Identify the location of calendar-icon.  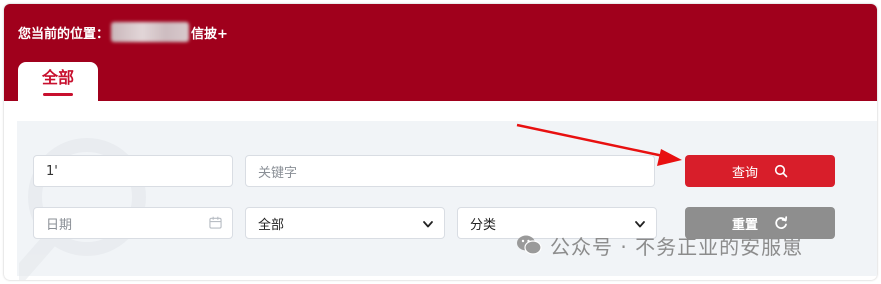
(215, 222).